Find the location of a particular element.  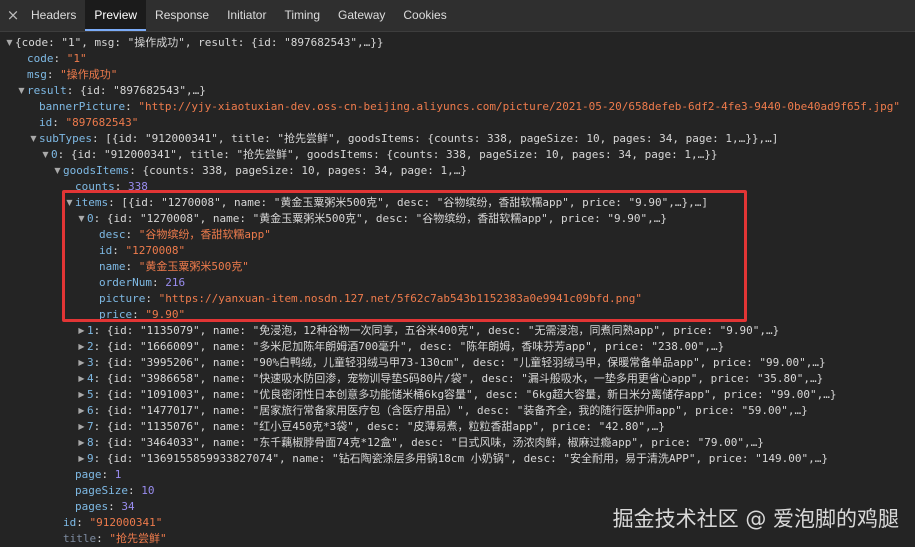

tree-row-item0-name: name: "黄金玉粟粥米500克" is located at coordinates (174, 266).